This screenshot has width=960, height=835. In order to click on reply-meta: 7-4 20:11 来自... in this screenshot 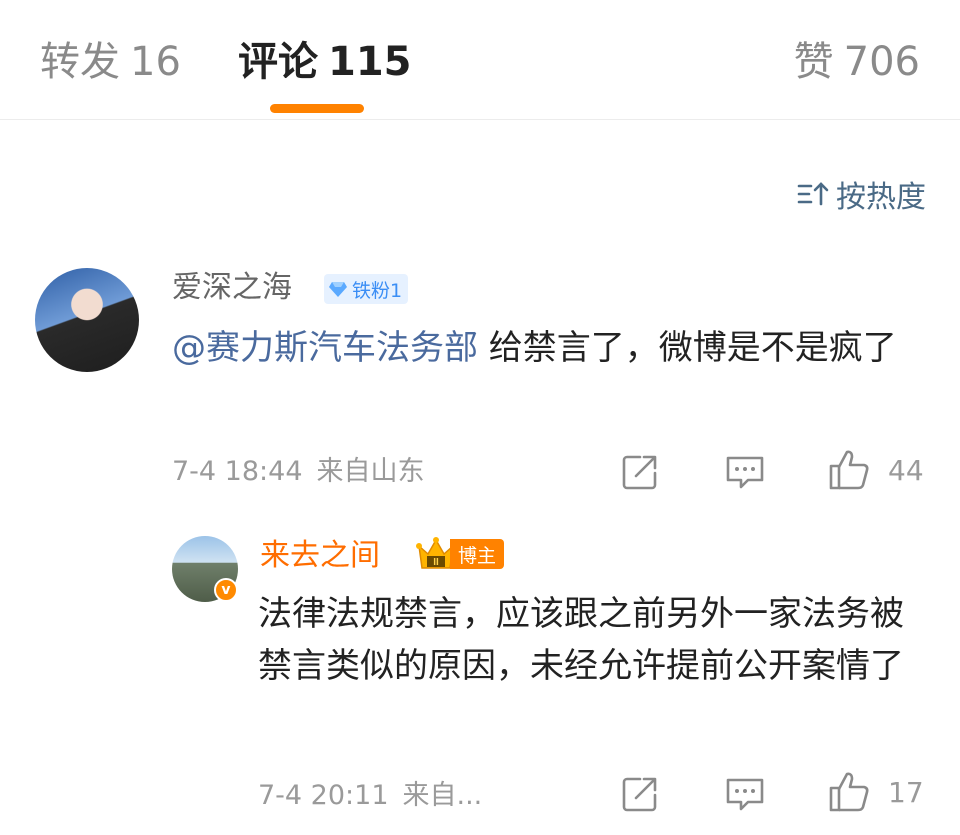, I will do `click(370, 796)`.